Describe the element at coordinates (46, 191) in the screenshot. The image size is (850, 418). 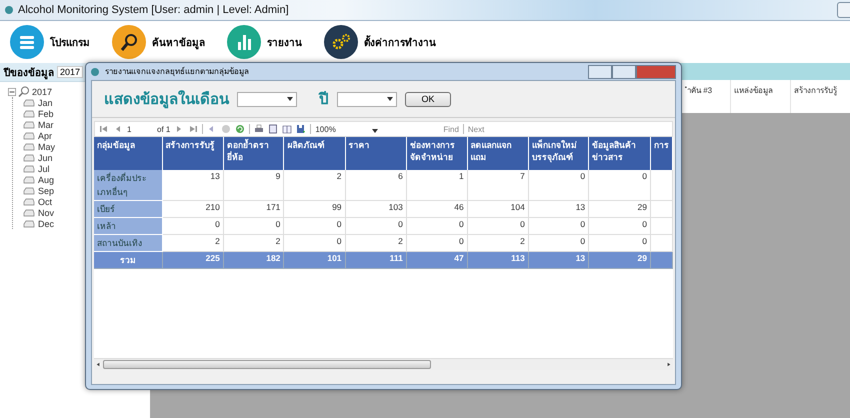
I see `tree-item: Sep` at that location.